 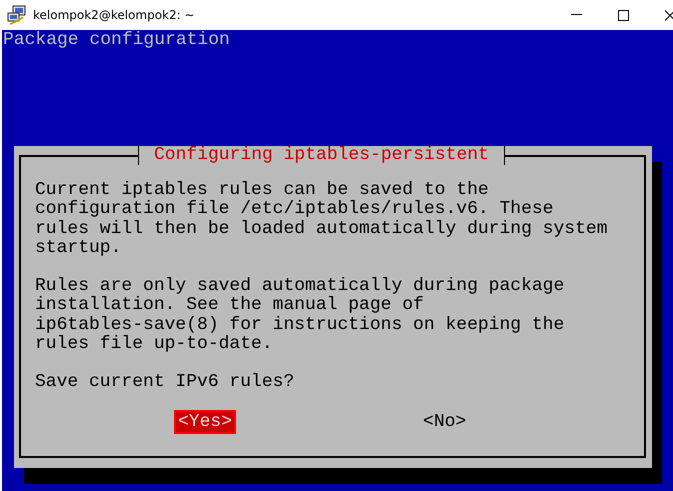 What do you see at coordinates (321, 219) in the screenshot?
I see `paragraph: Current iptables rules can be saved to the configuration file /etc/iptables/rules.v6. These rules will then be loaded automatically during system startup.` at bounding box center [321, 219].